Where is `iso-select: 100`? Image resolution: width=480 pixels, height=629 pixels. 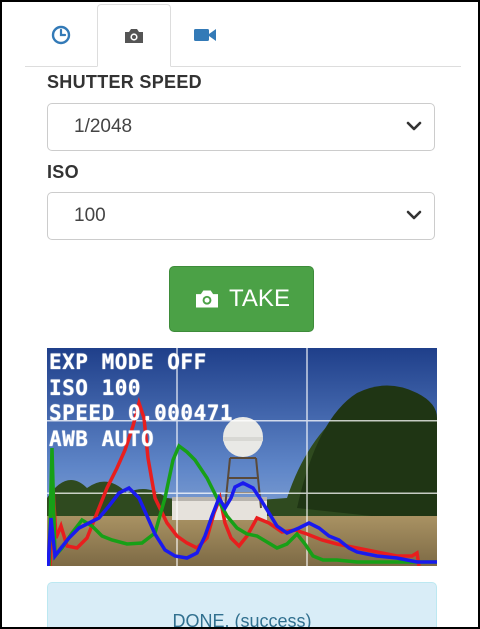
iso-select: 100 is located at coordinates (241, 216).